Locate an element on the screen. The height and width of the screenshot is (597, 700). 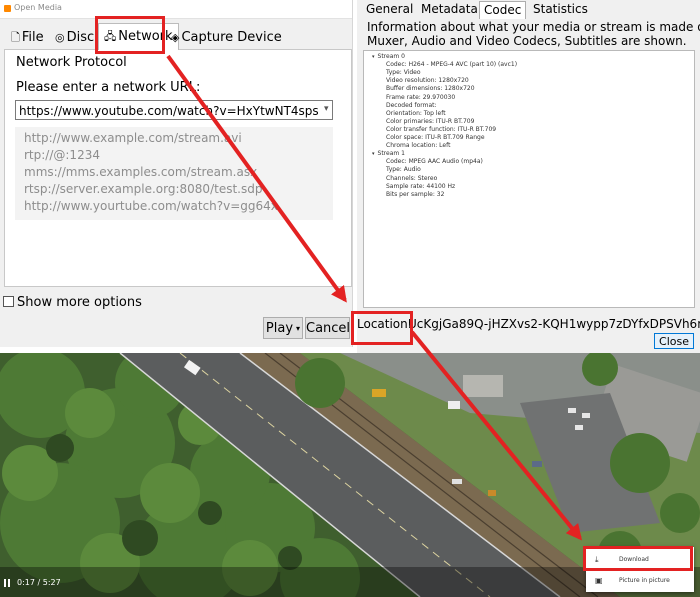
arrow-location-to-download is located at coordinates (496, 435).